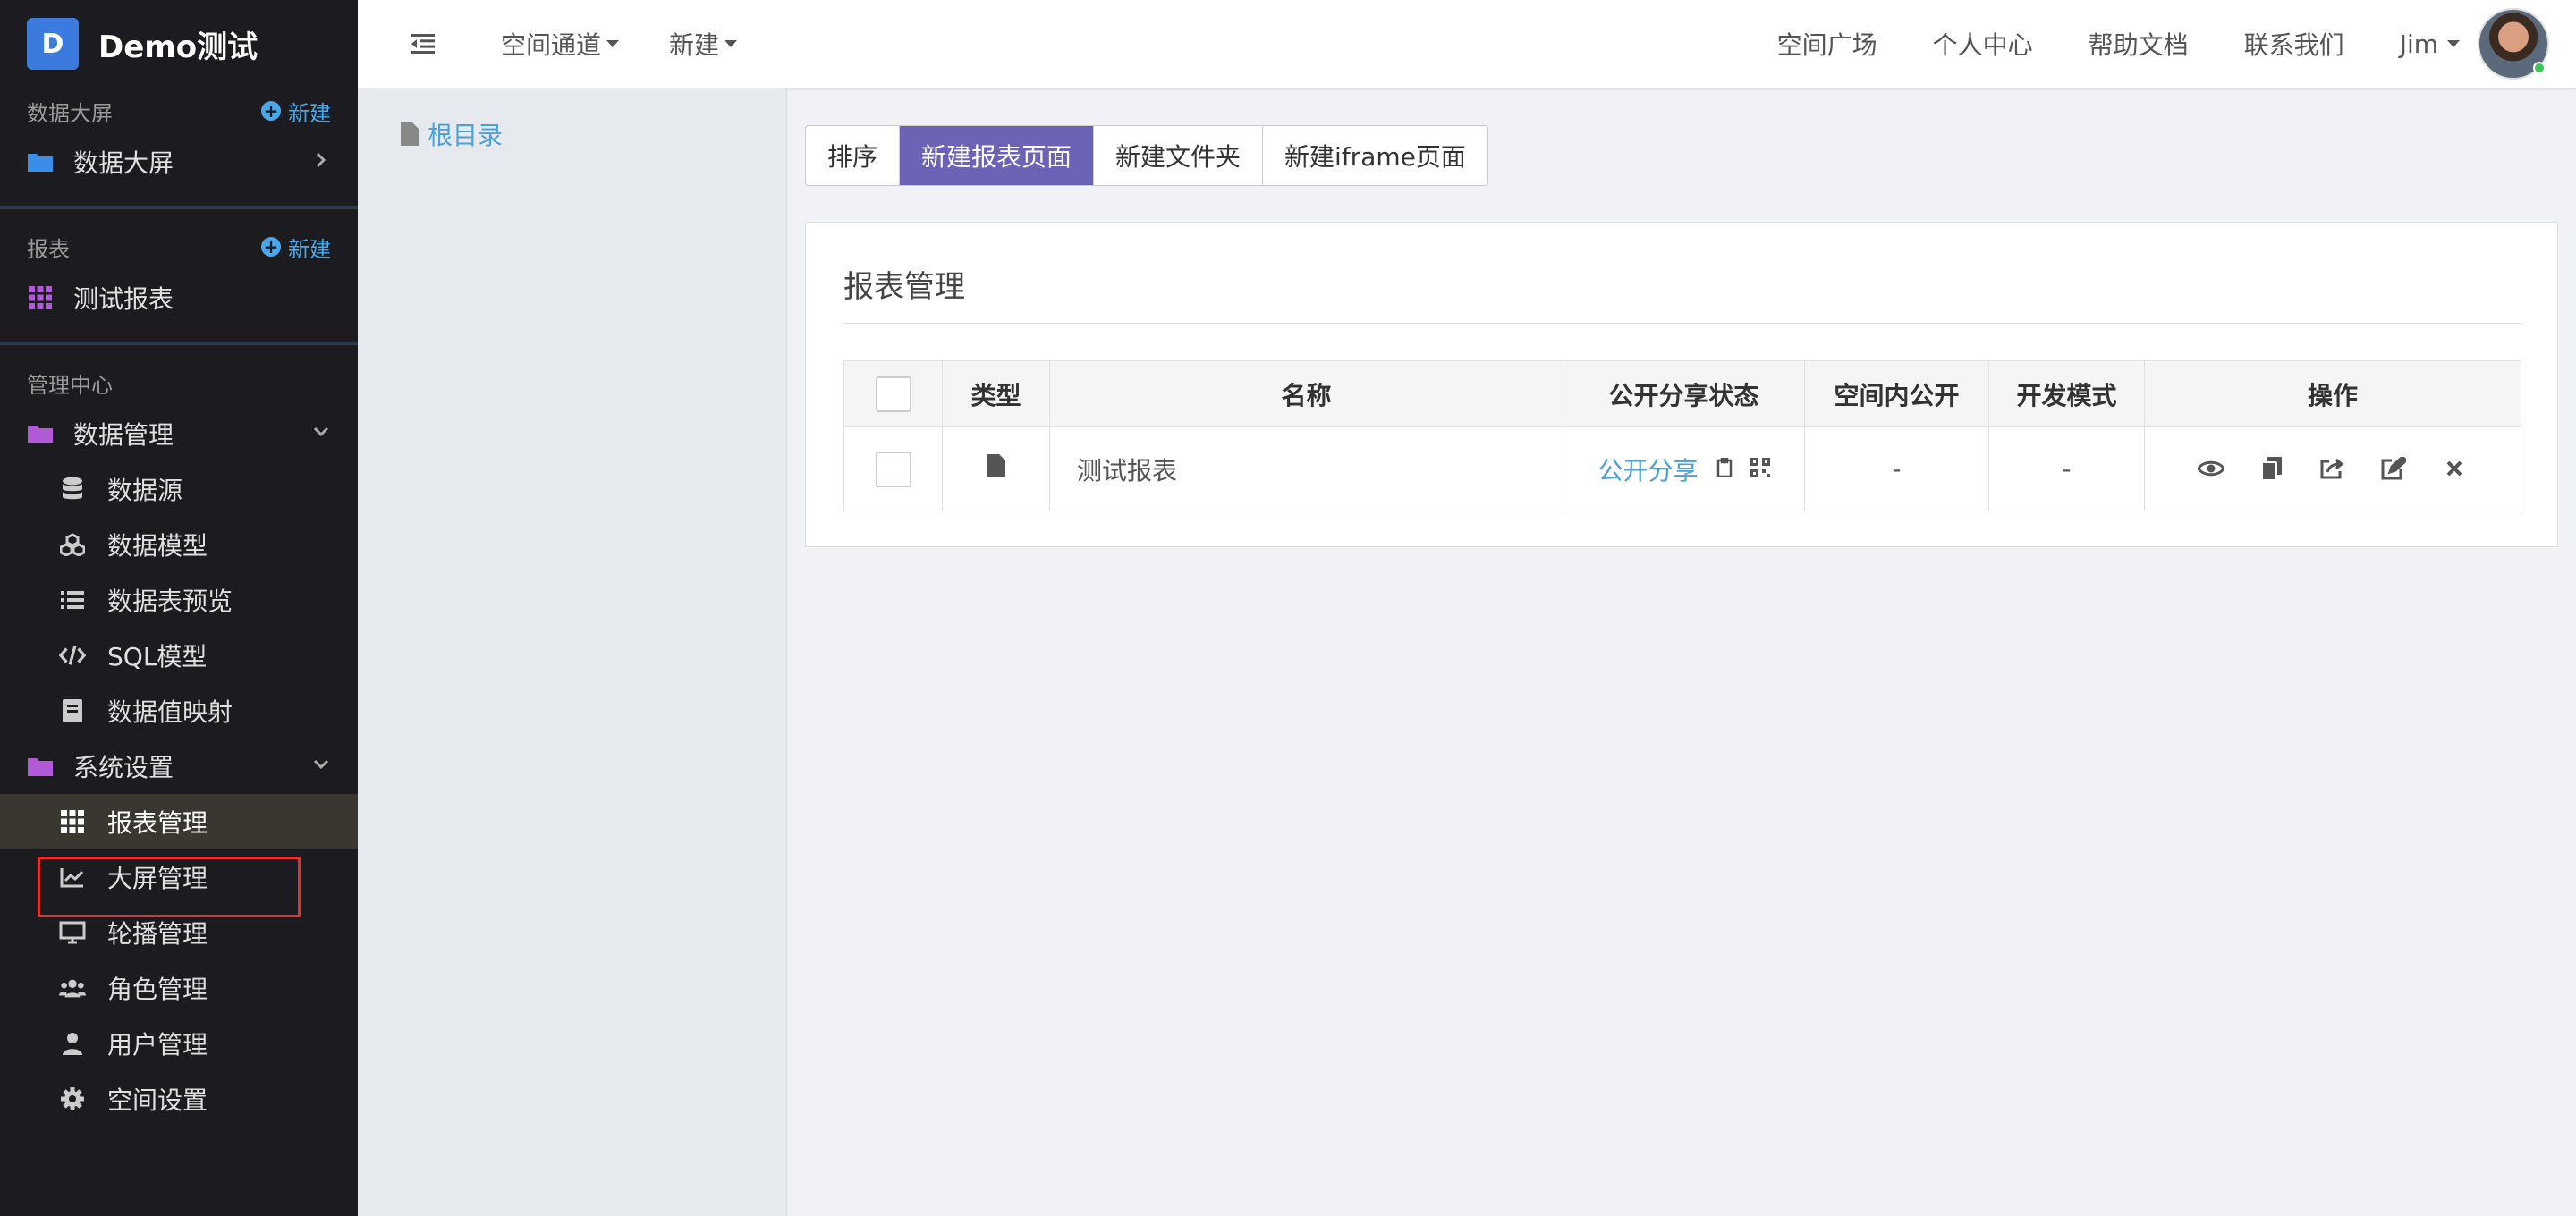 Image resolution: width=2576 pixels, height=1216 pixels. I want to click on new-report-button: + 新建, so click(296, 247).